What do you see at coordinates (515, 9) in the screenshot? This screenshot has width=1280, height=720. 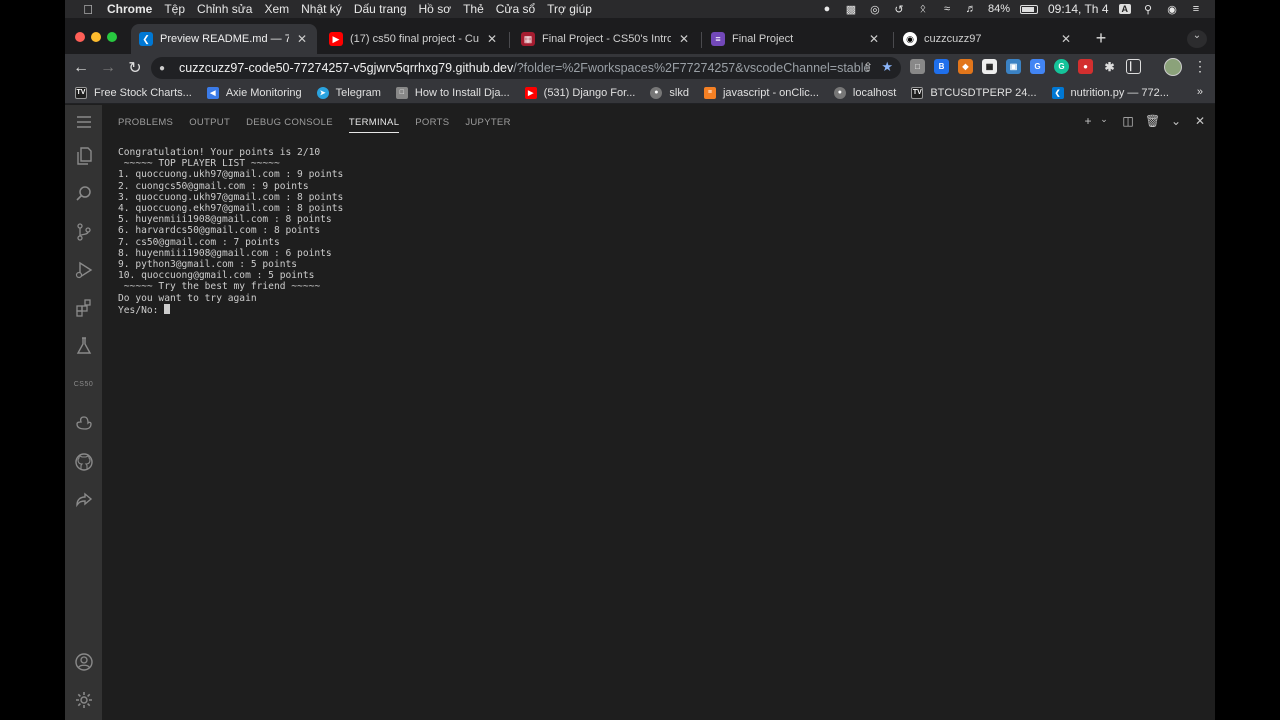 I see `menu-window: Cửa sổ` at bounding box center [515, 9].